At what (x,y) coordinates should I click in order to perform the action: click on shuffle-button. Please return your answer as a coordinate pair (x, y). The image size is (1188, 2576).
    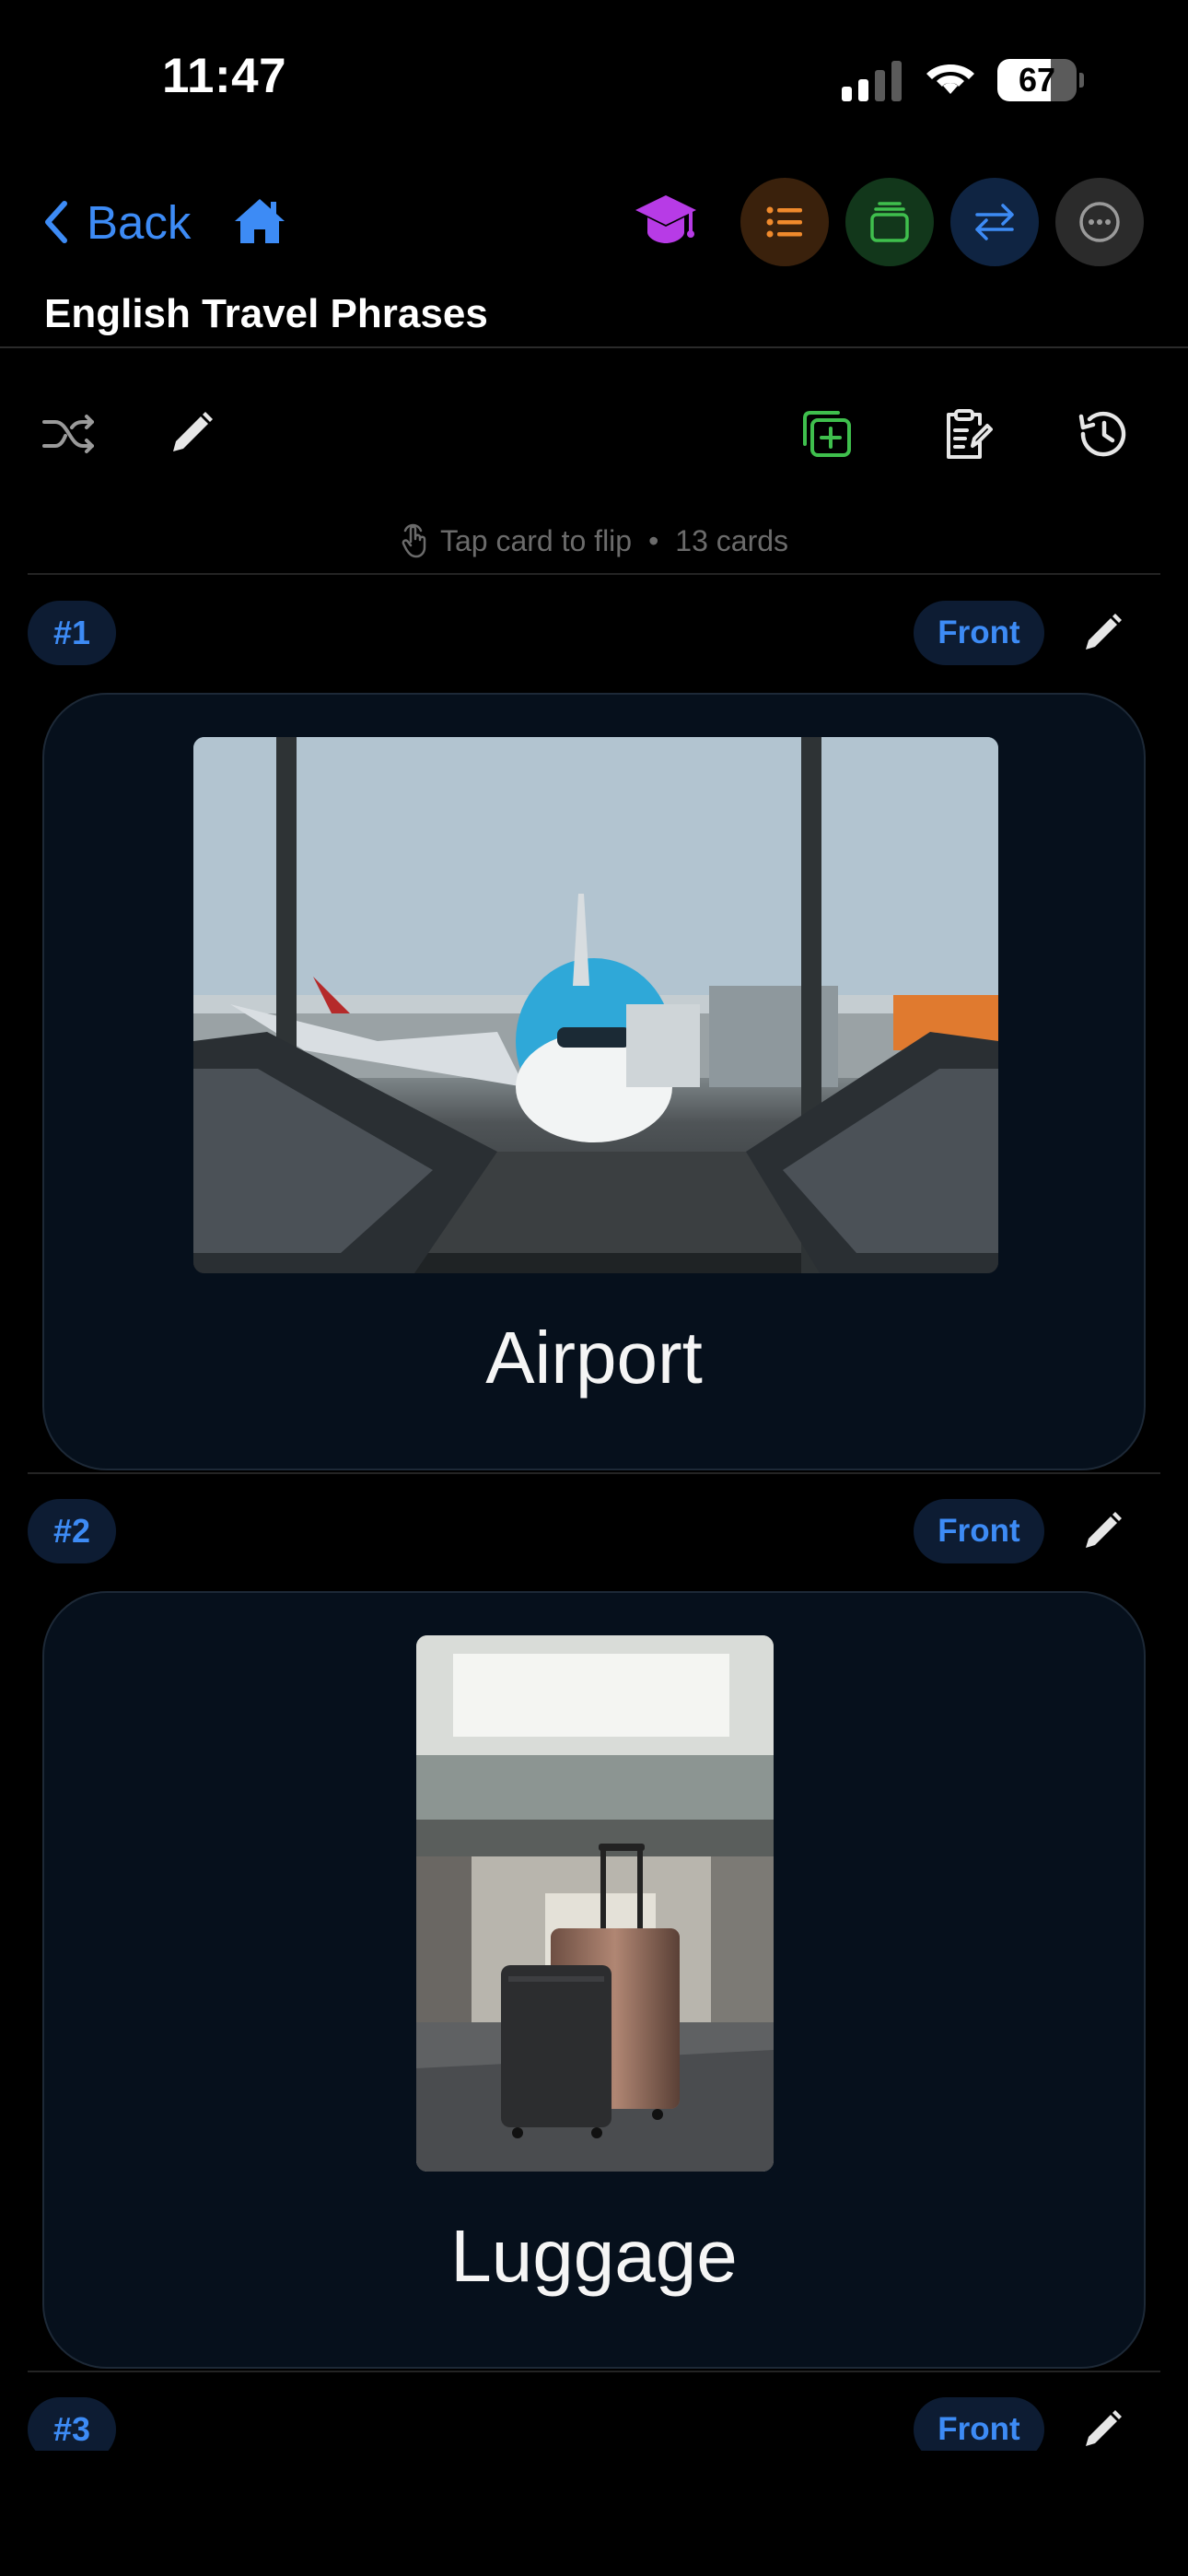
    Looking at the image, I should click on (69, 434).